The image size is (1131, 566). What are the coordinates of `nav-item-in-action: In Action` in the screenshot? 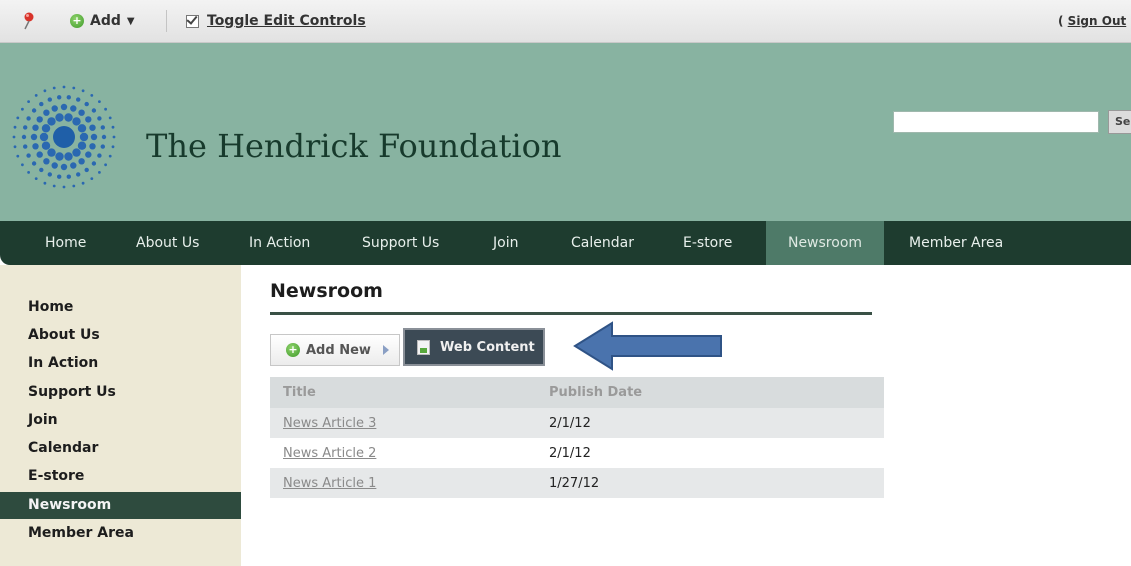 It's located at (279, 243).